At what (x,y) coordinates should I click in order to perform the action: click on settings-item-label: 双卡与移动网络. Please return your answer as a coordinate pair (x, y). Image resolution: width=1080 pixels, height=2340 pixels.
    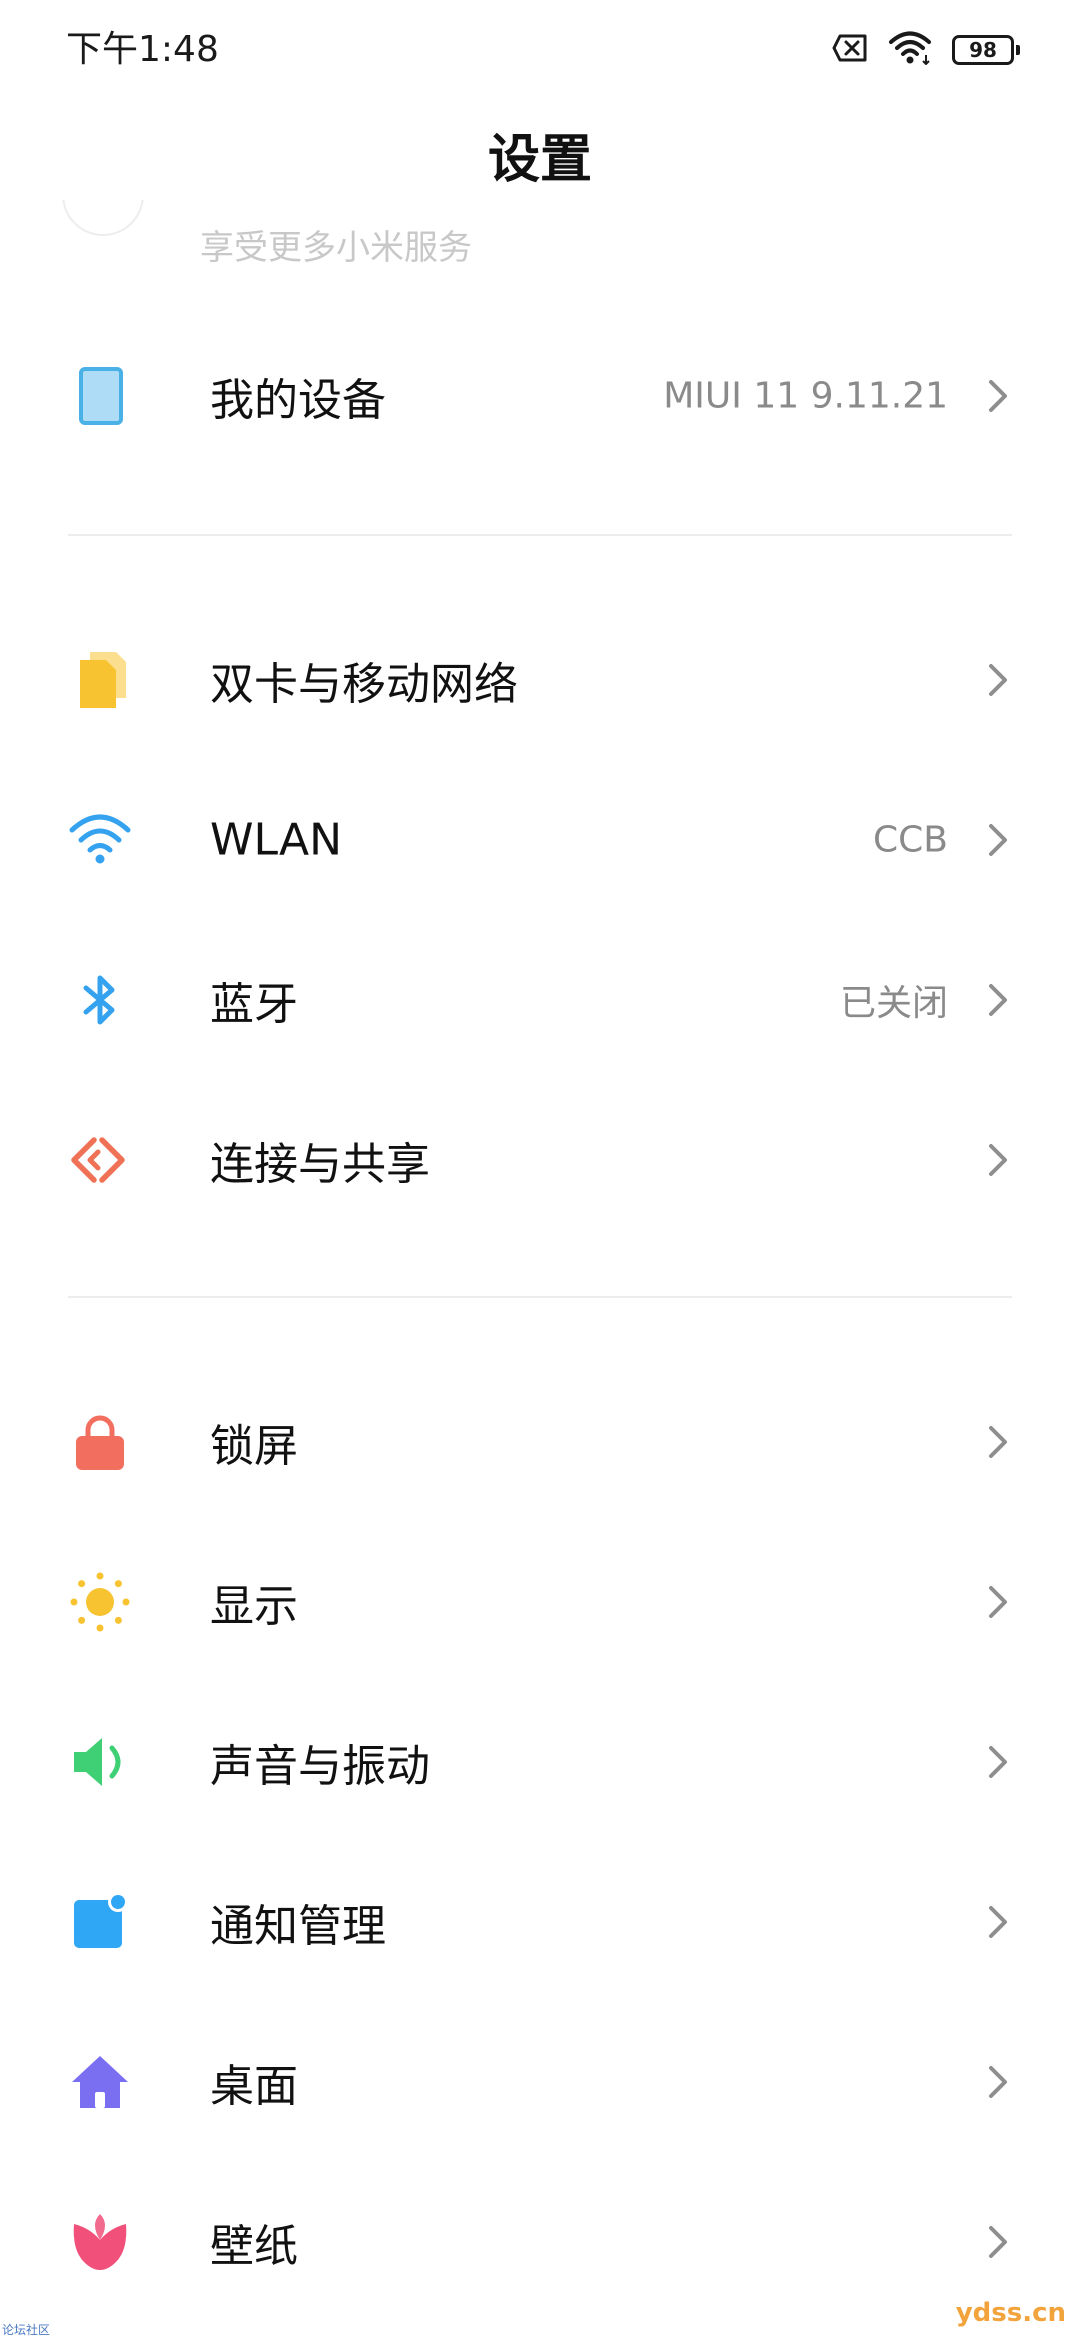
    Looking at the image, I should click on (364, 684).